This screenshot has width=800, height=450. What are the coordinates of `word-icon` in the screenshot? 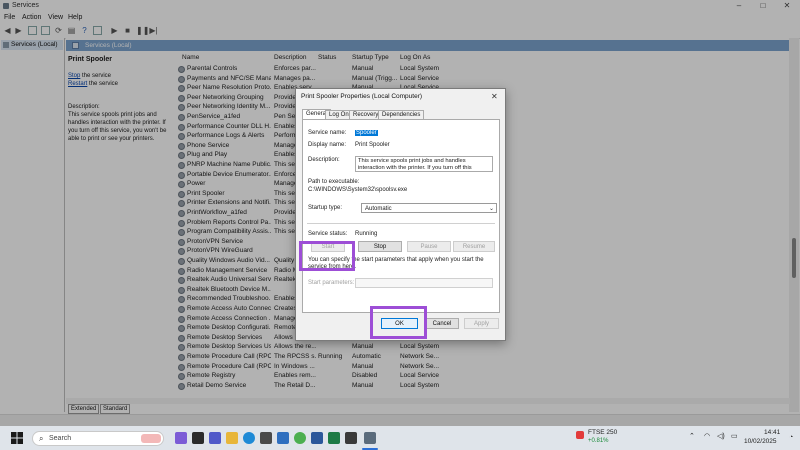 It's located at (317, 438).